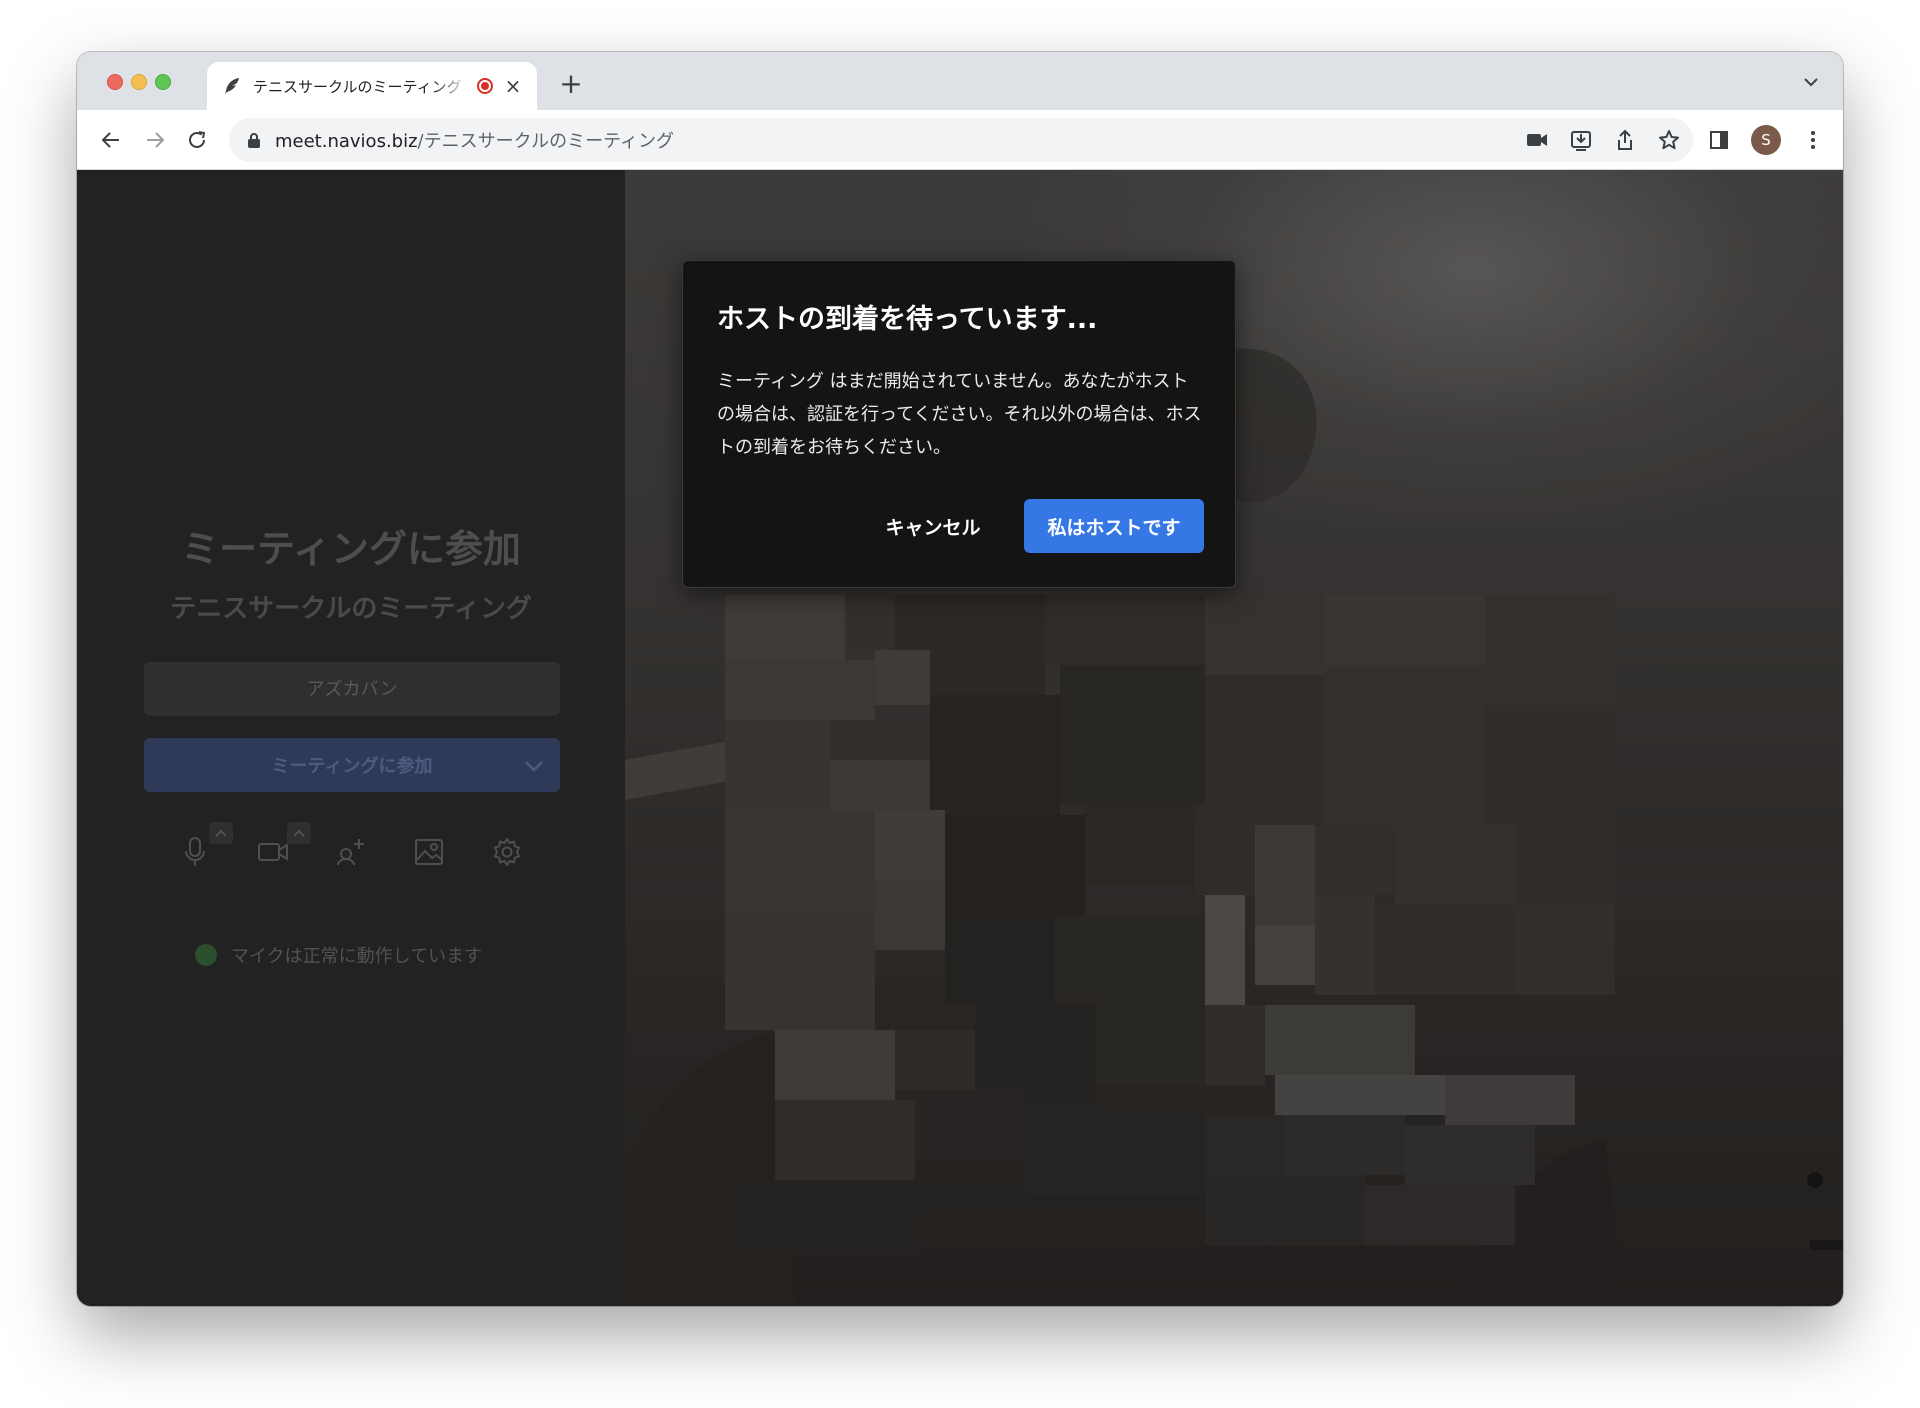 The width and height of the screenshot is (1920, 1408). Describe the element at coordinates (232, 86) in the screenshot. I see `feather-icon` at that location.